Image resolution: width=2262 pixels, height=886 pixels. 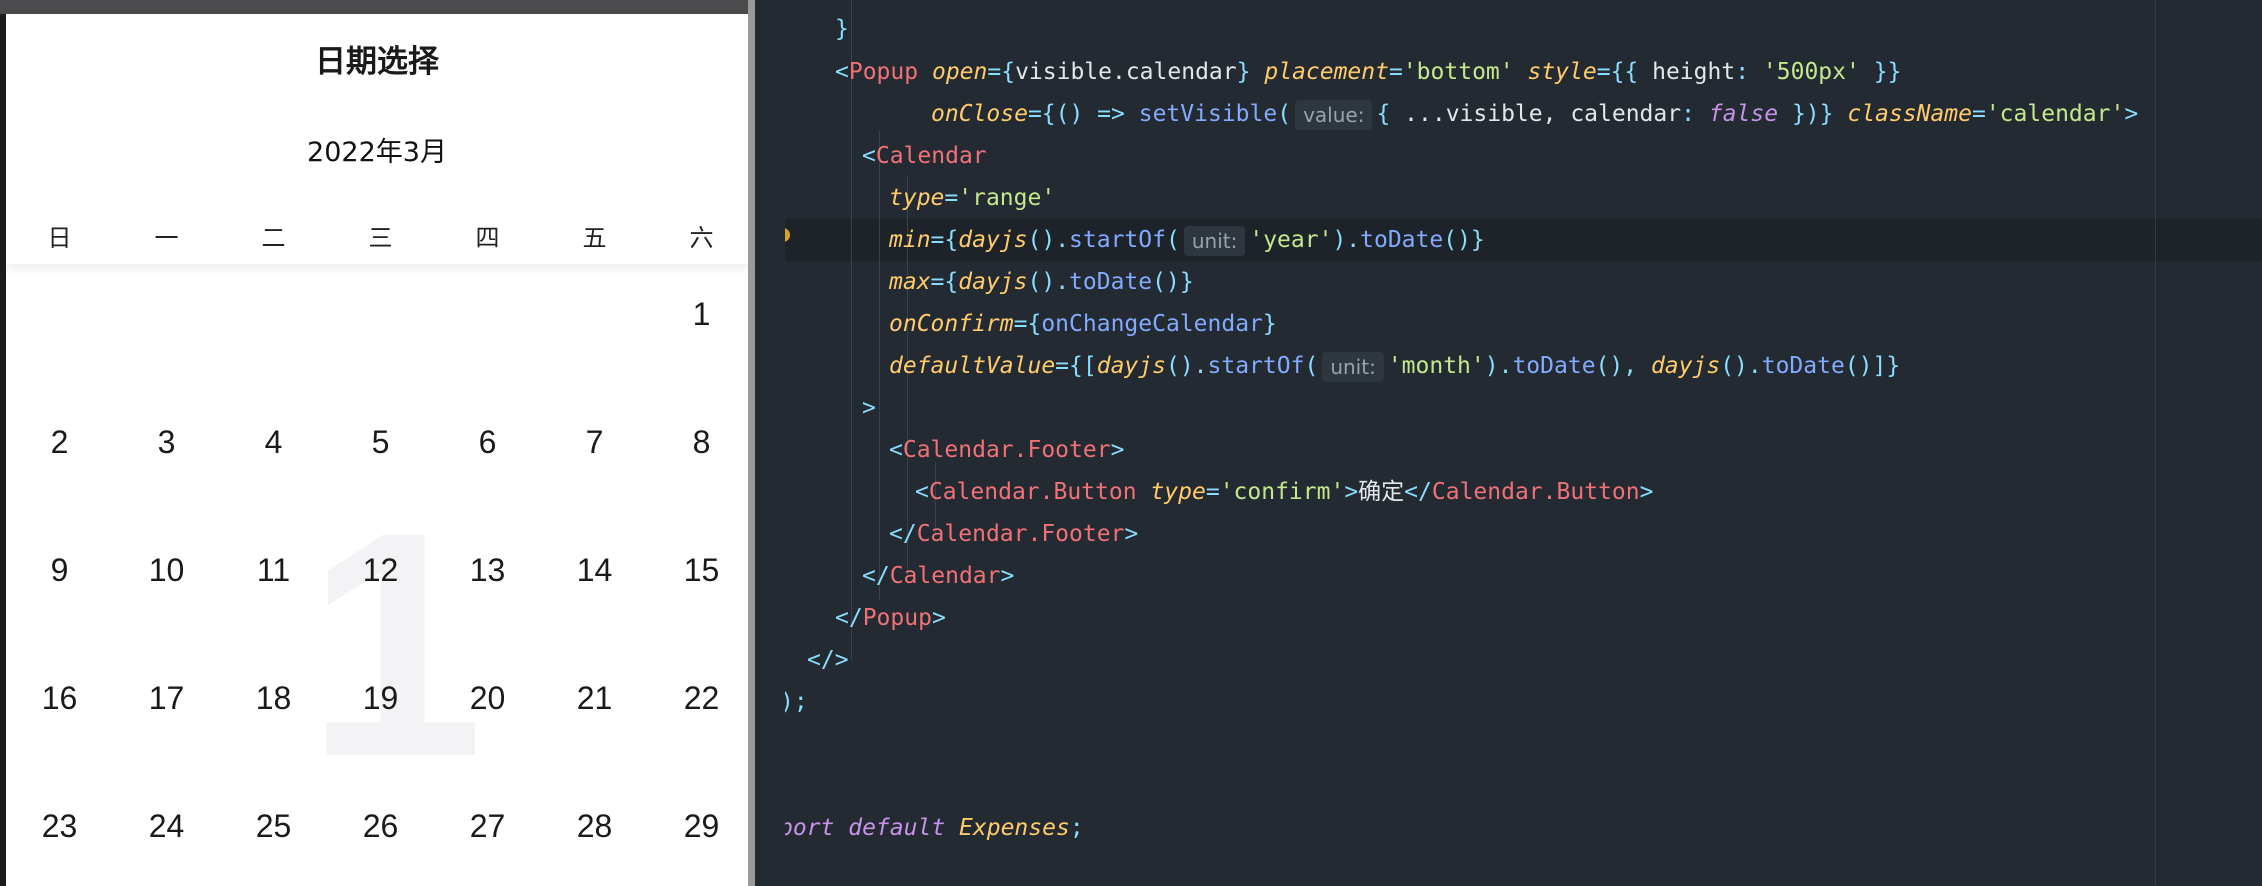 I want to click on calendar-day: 2, so click(x=59, y=442).